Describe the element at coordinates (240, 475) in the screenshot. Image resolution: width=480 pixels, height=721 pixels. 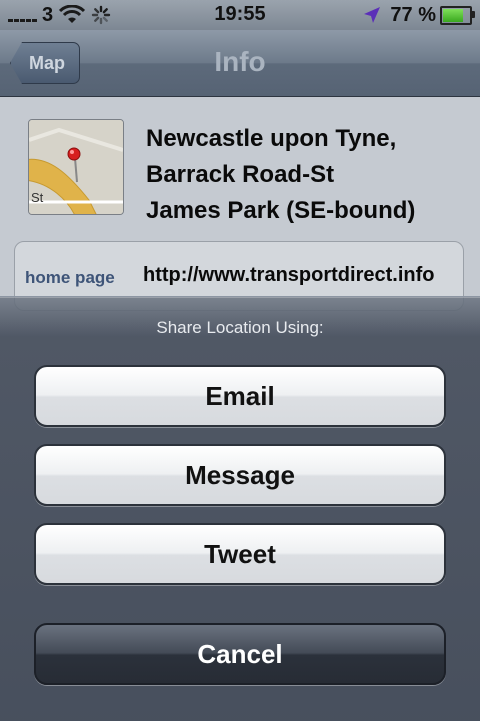
I see `message-button: Message` at that location.